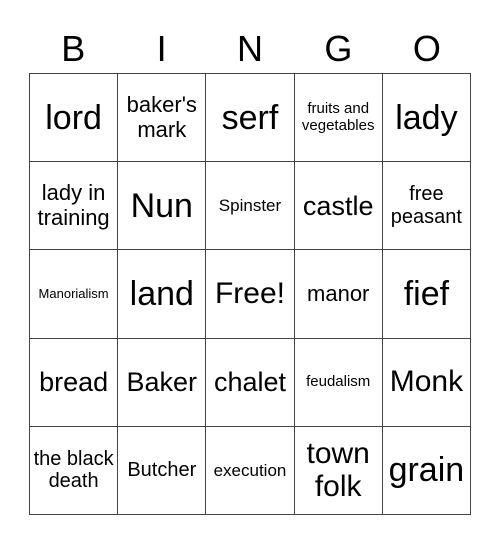  What do you see at coordinates (74, 206) in the screenshot?
I see `bingo-cell: lady in training` at bounding box center [74, 206].